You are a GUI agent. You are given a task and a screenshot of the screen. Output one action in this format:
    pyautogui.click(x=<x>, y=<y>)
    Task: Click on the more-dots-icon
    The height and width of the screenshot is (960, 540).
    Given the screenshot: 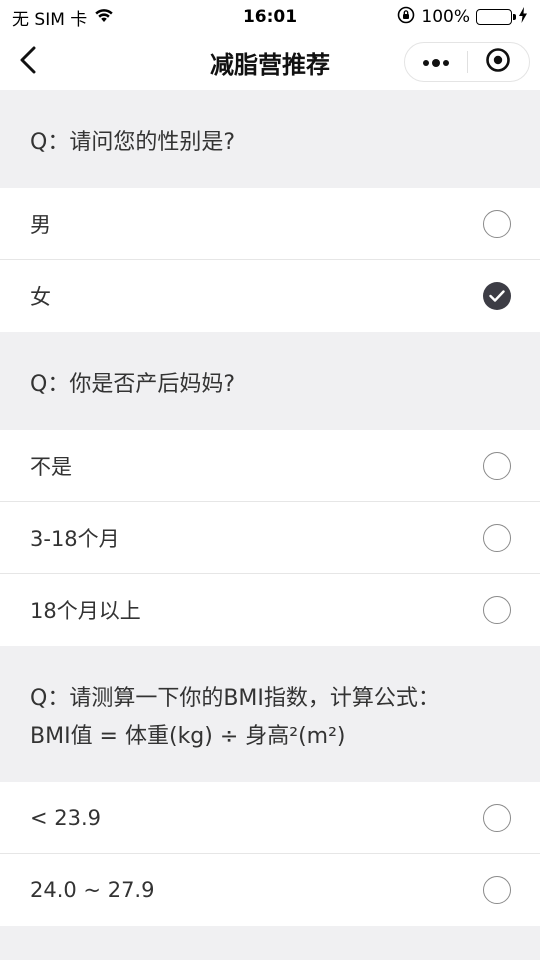 What is the action you would take?
    pyautogui.click(x=436, y=62)
    